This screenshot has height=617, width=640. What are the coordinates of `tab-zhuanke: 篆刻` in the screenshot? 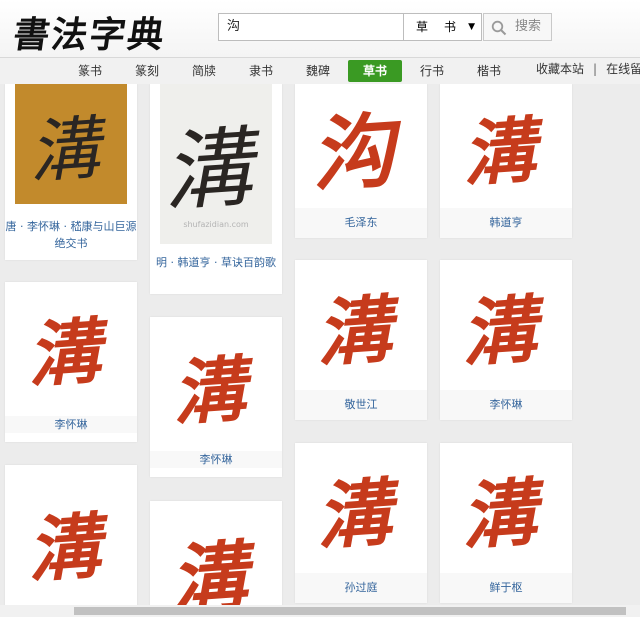 It's located at (147, 71).